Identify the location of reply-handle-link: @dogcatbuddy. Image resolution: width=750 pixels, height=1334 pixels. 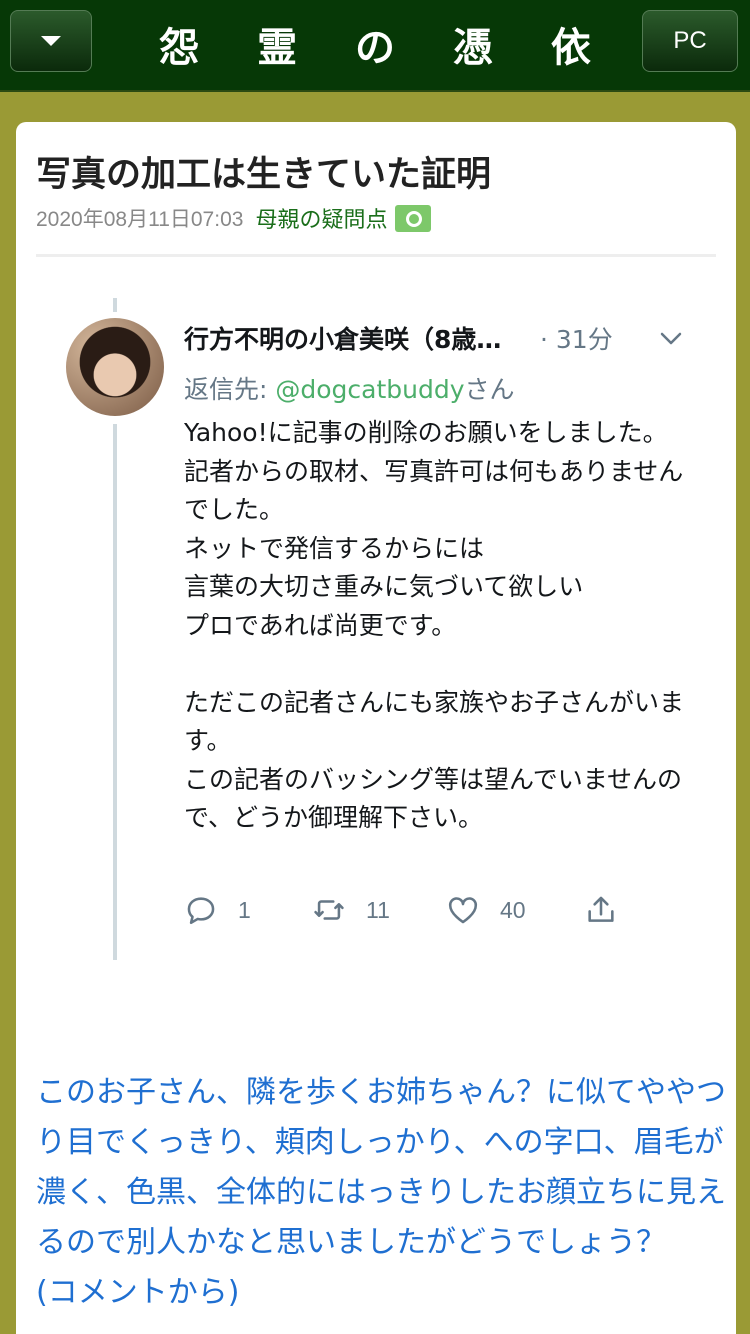
(369, 389).